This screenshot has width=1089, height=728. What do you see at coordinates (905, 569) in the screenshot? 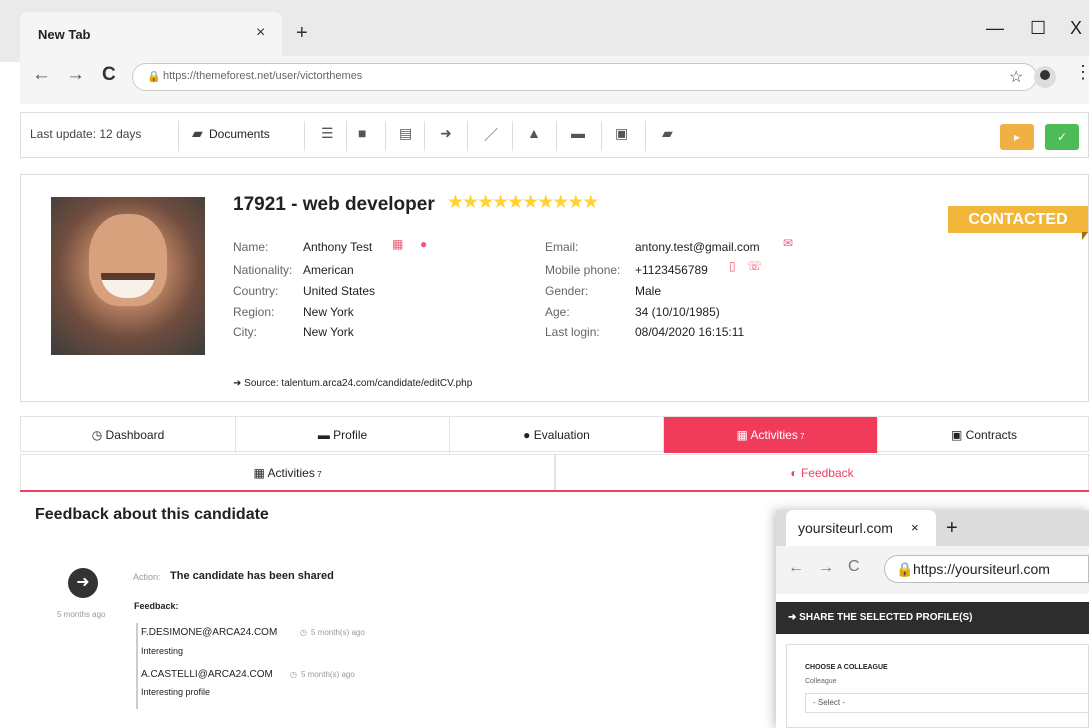
I see `mini-lock-icon: 🔒` at bounding box center [905, 569].